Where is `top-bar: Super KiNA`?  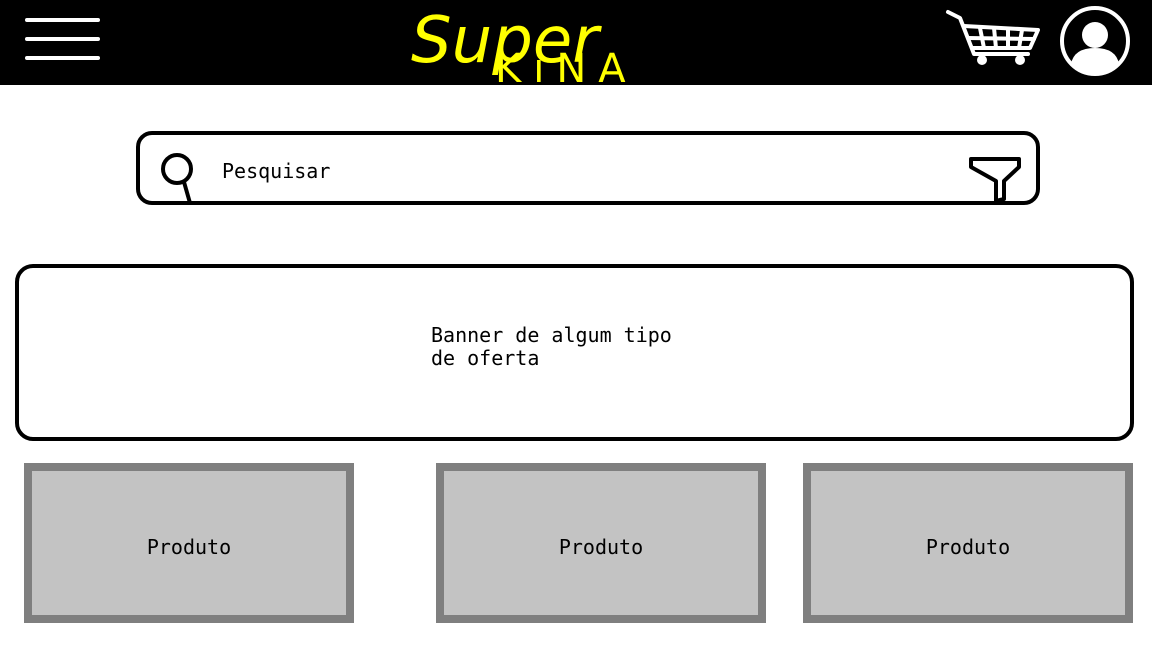 top-bar: Super KiNA is located at coordinates (576, 42).